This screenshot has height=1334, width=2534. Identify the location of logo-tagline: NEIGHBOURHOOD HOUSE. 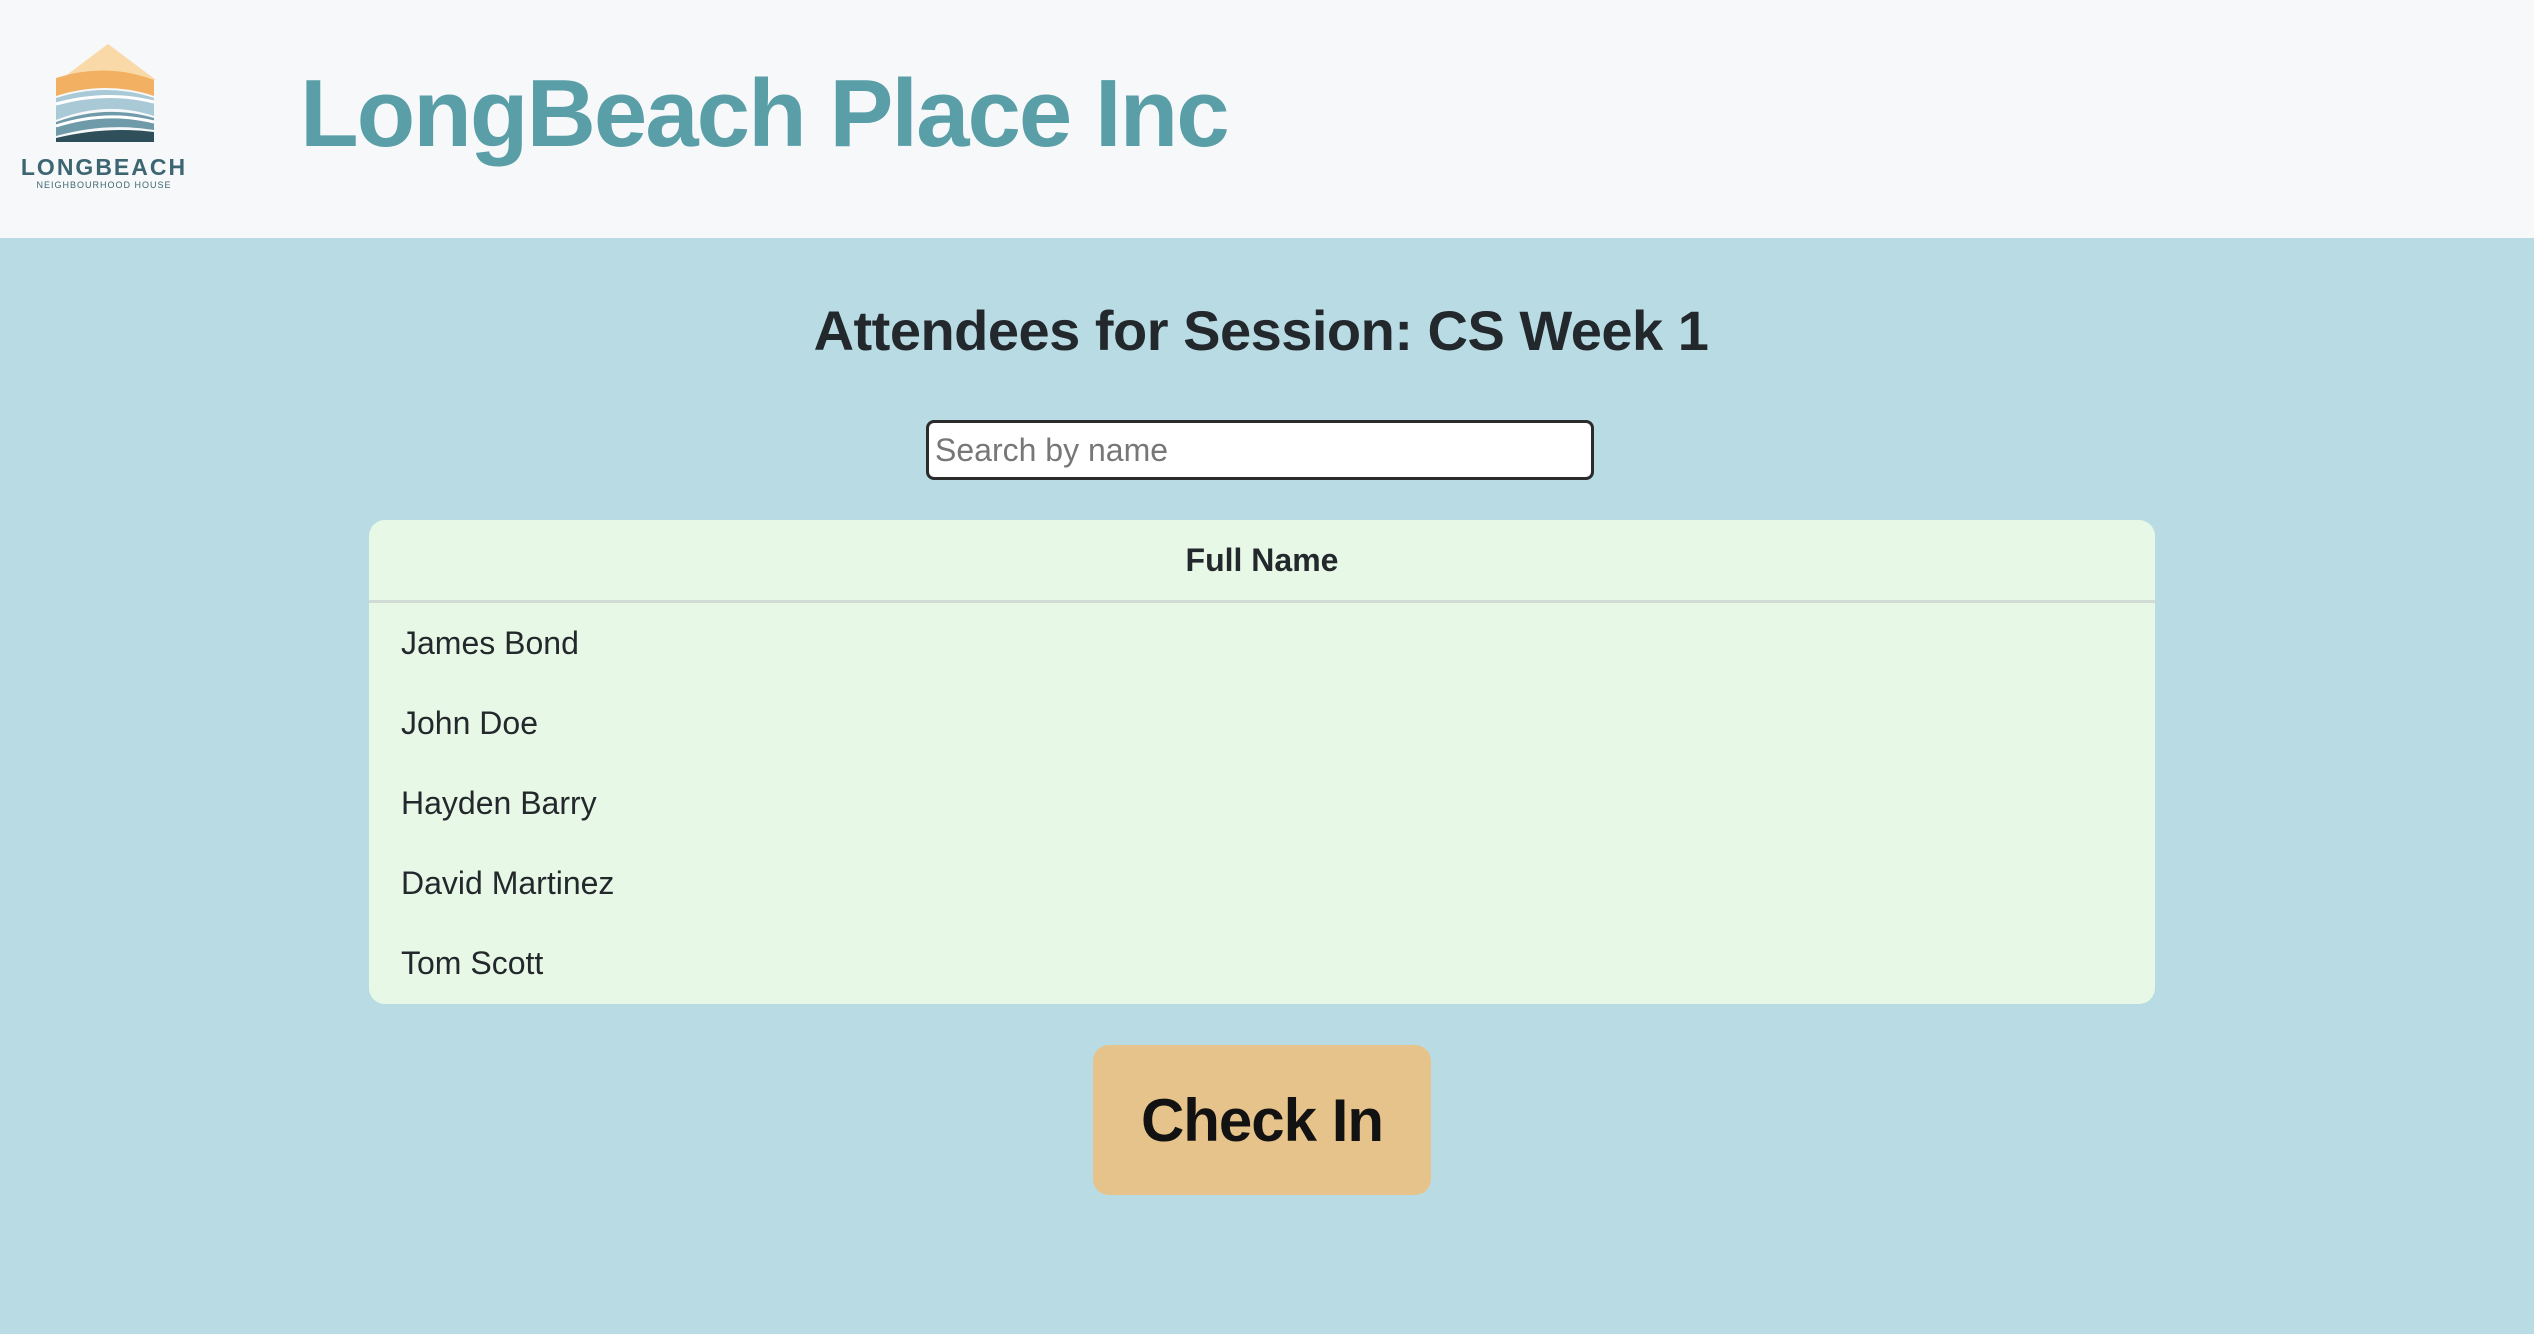
(104, 185).